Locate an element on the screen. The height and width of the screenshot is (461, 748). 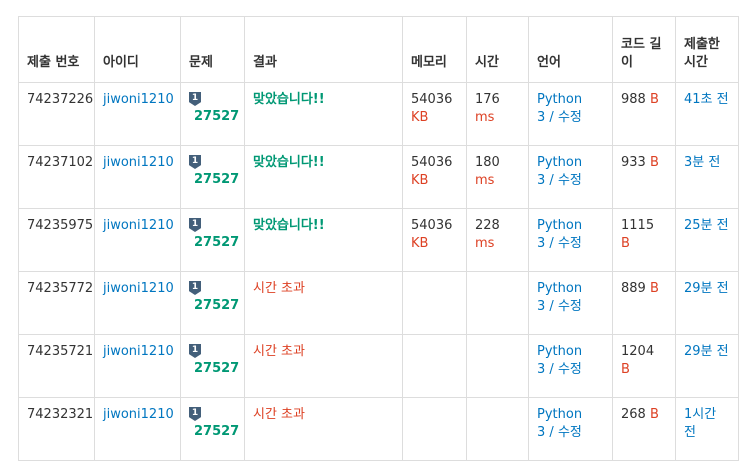
submission-id-cell: 74237226 is located at coordinates (56, 114).